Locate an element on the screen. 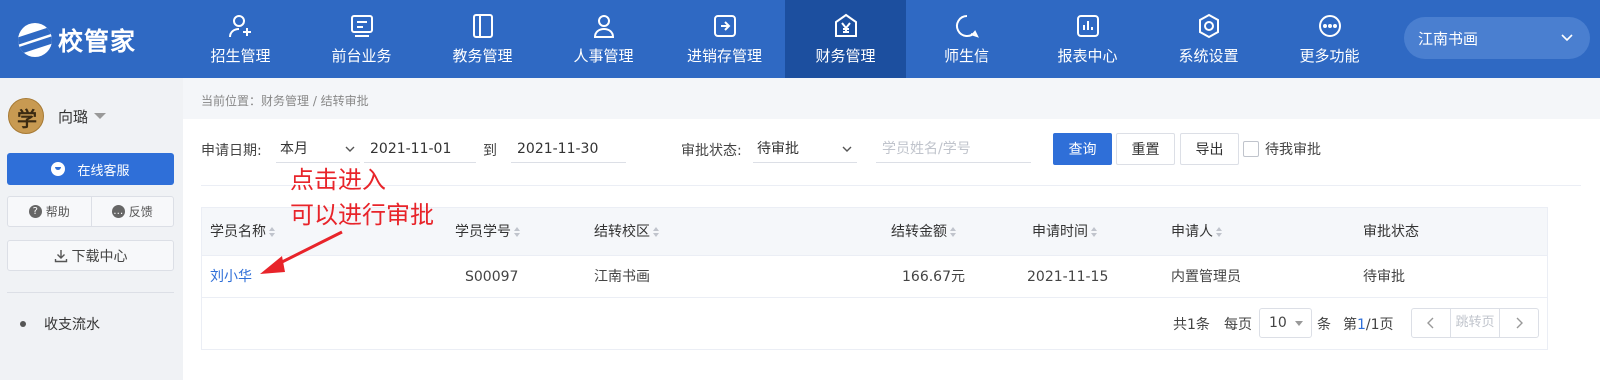  jump-page-input: 跳转页 is located at coordinates (1475, 323).